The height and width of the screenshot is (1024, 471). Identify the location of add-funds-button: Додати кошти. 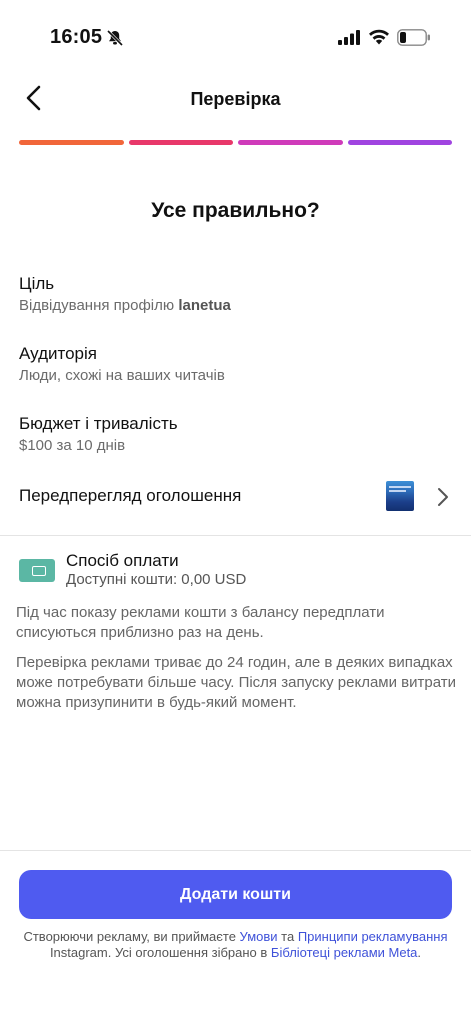
(235, 894).